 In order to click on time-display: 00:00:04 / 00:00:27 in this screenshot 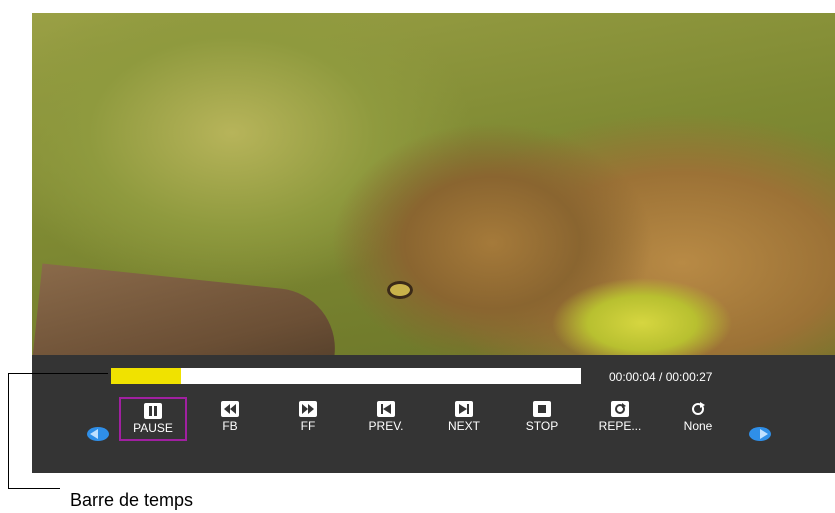, I will do `click(661, 377)`.